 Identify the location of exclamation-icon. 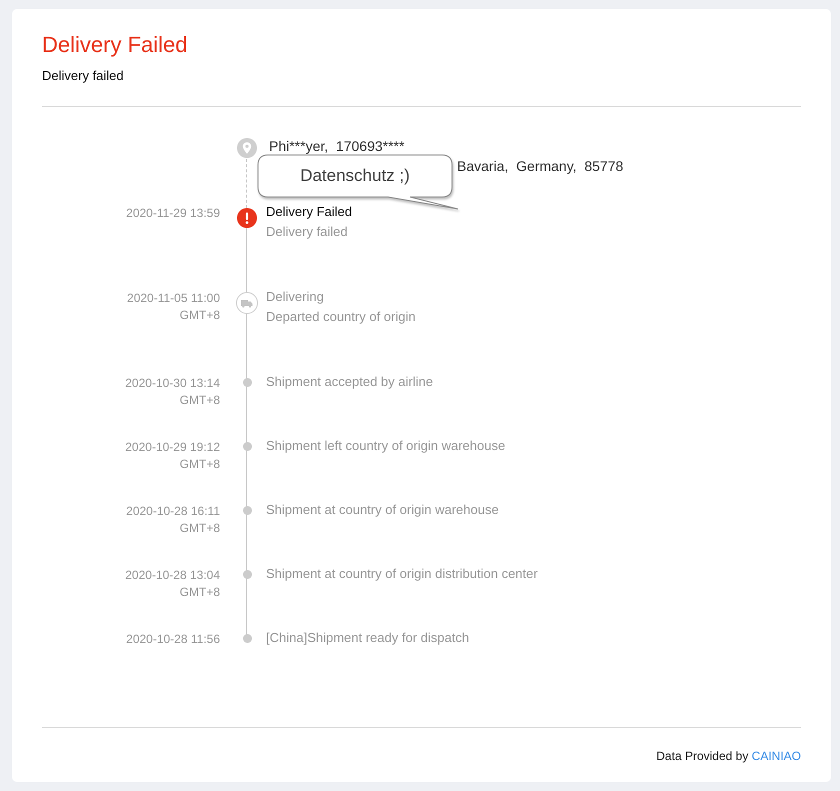
(247, 218).